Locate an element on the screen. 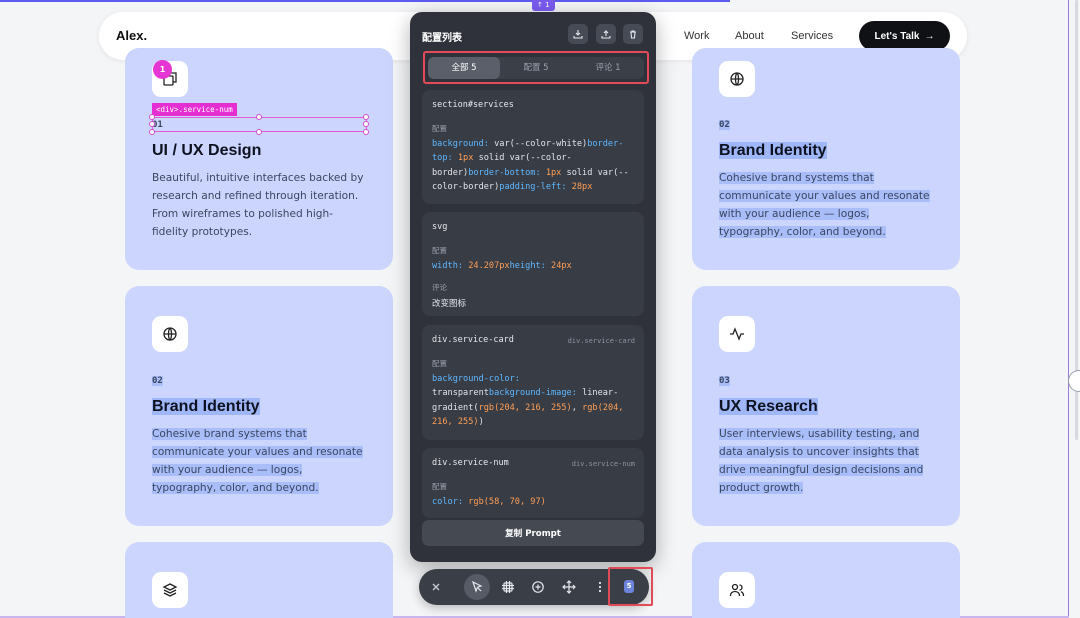 The image size is (1080, 618). move-icon is located at coordinates (569, 587).